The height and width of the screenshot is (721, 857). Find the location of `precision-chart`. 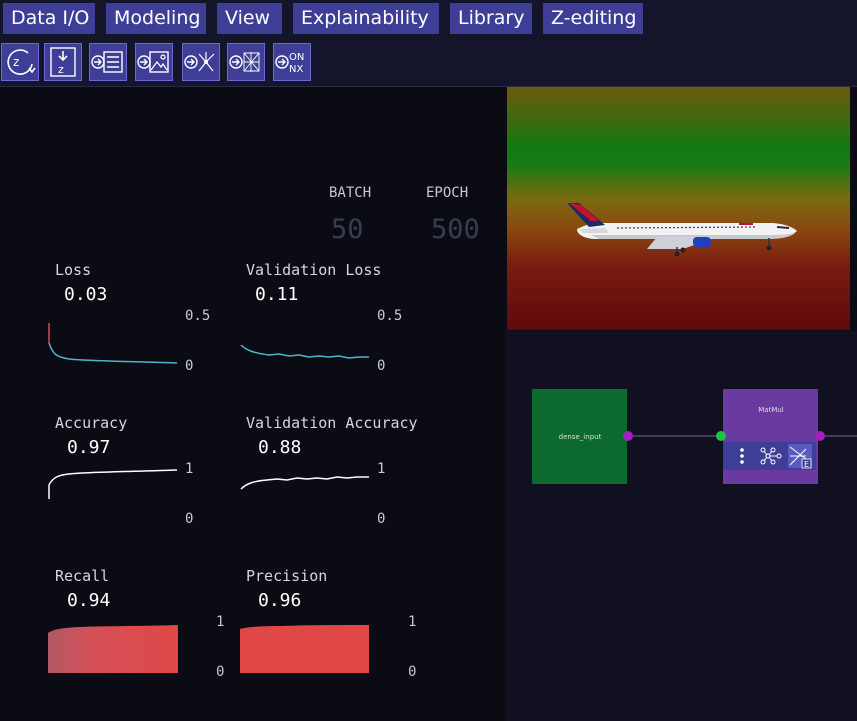

precision-chart is located at coordinates (304, 649).